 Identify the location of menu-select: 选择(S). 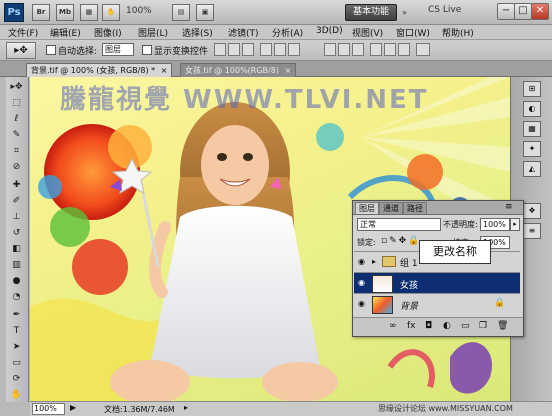
(197, 32).